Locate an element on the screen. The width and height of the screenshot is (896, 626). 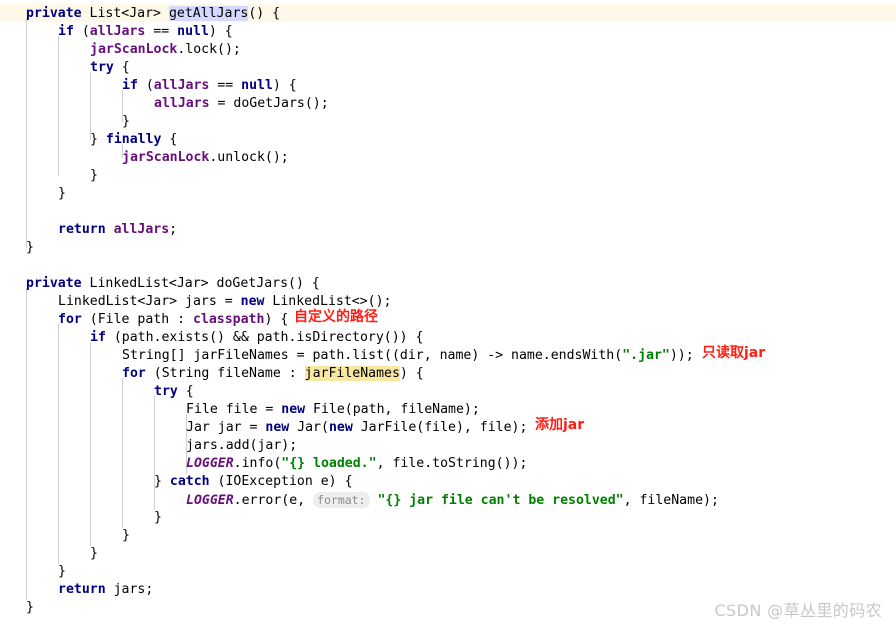
code-line: private List<Jar> getAllJars() { is located at coordinates (153, 14).